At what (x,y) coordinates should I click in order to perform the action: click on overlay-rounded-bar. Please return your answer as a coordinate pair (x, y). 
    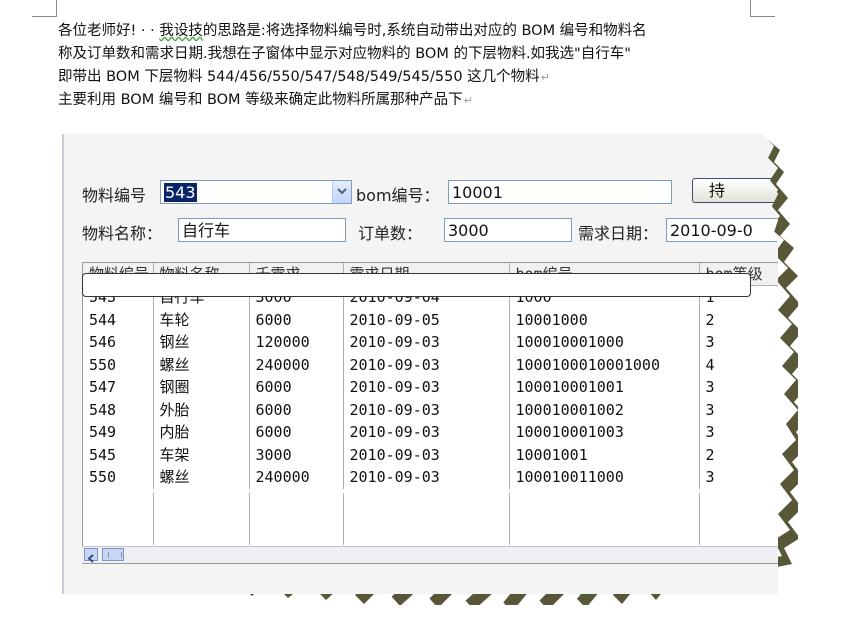
    Looking at the image, I should click on (416, 285).